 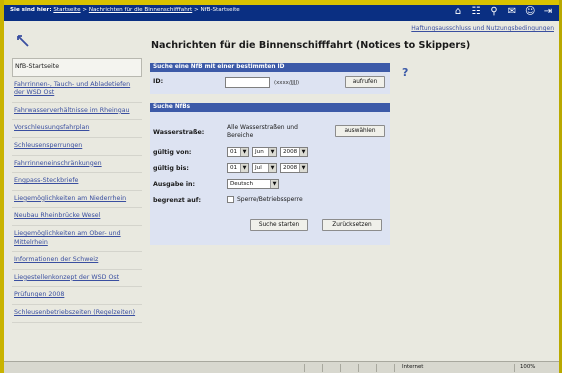 I want to click on output-language-select: Deutsch ▼, so click(x=253, y=184).